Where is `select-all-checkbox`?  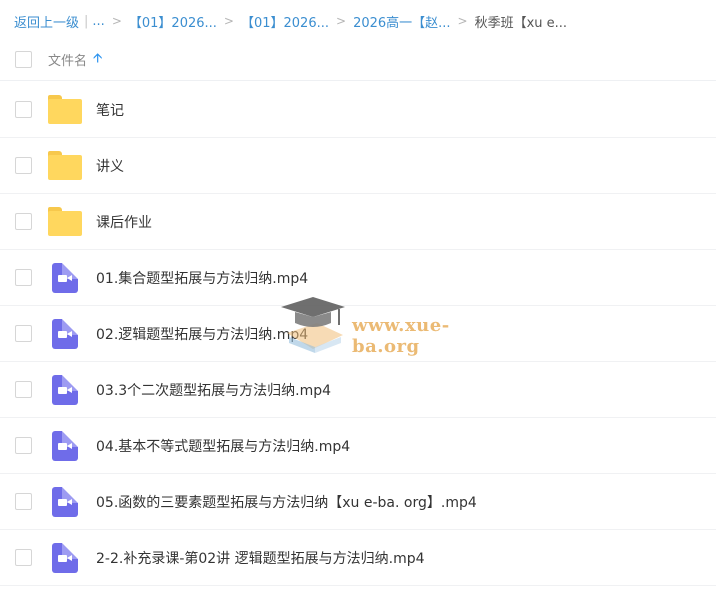 select-all-checkbox is located at coordinates (23, 59).